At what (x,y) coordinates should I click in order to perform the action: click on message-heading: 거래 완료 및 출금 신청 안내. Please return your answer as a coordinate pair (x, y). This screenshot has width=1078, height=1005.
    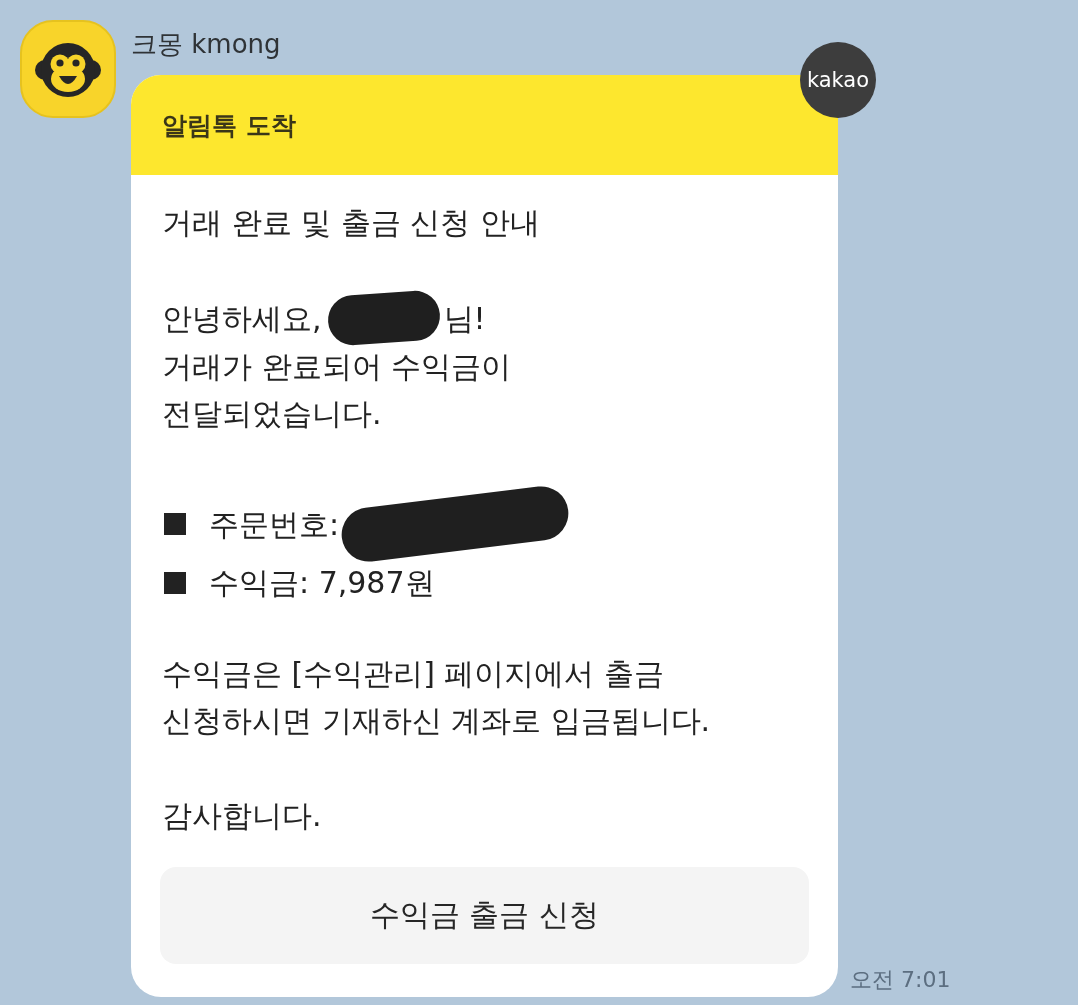
    Looking at the image, I should click on (351, 223).